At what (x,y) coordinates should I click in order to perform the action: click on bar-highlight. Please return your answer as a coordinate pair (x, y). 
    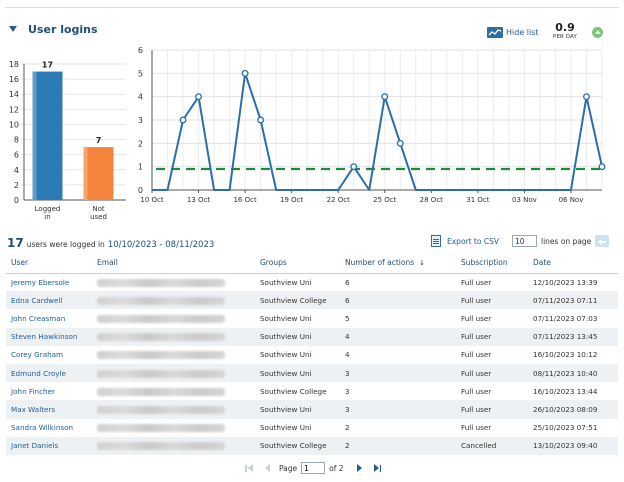
    Looking at the image, I should click on (34, 135).